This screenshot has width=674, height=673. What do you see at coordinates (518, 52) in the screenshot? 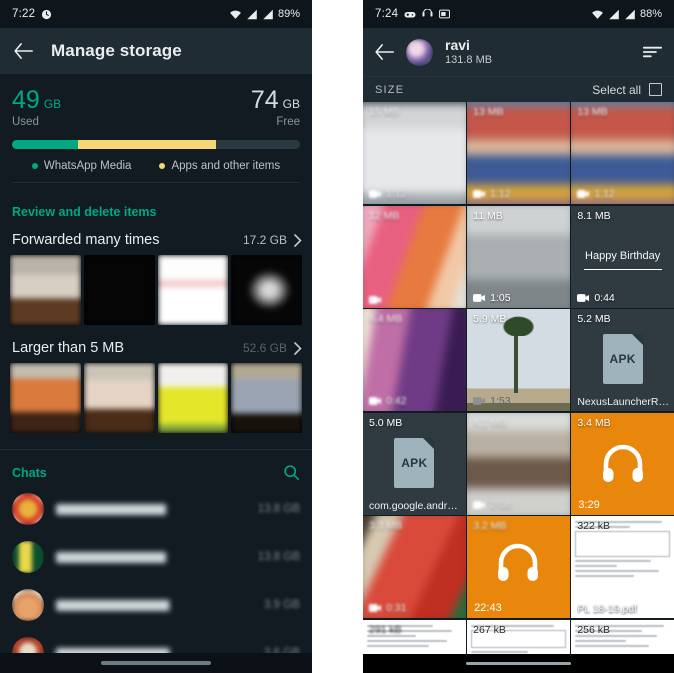
I see `right-app-bar: ravi 131.8 MB` at bounding box center [518, 52].